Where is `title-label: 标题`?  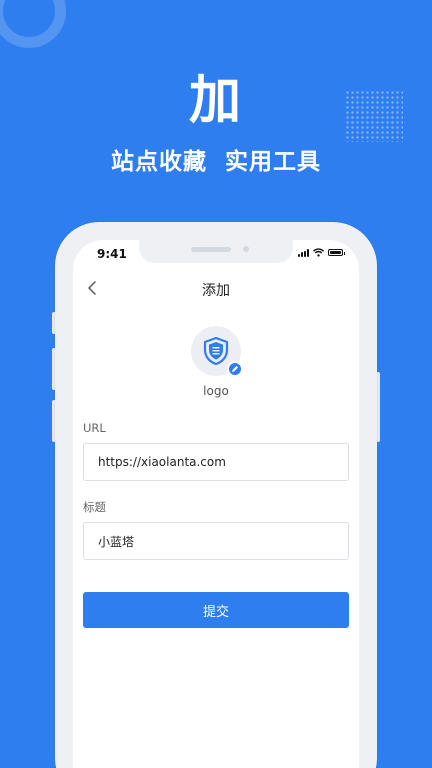
title-label: 标题 is located at coordinates (94, 507).